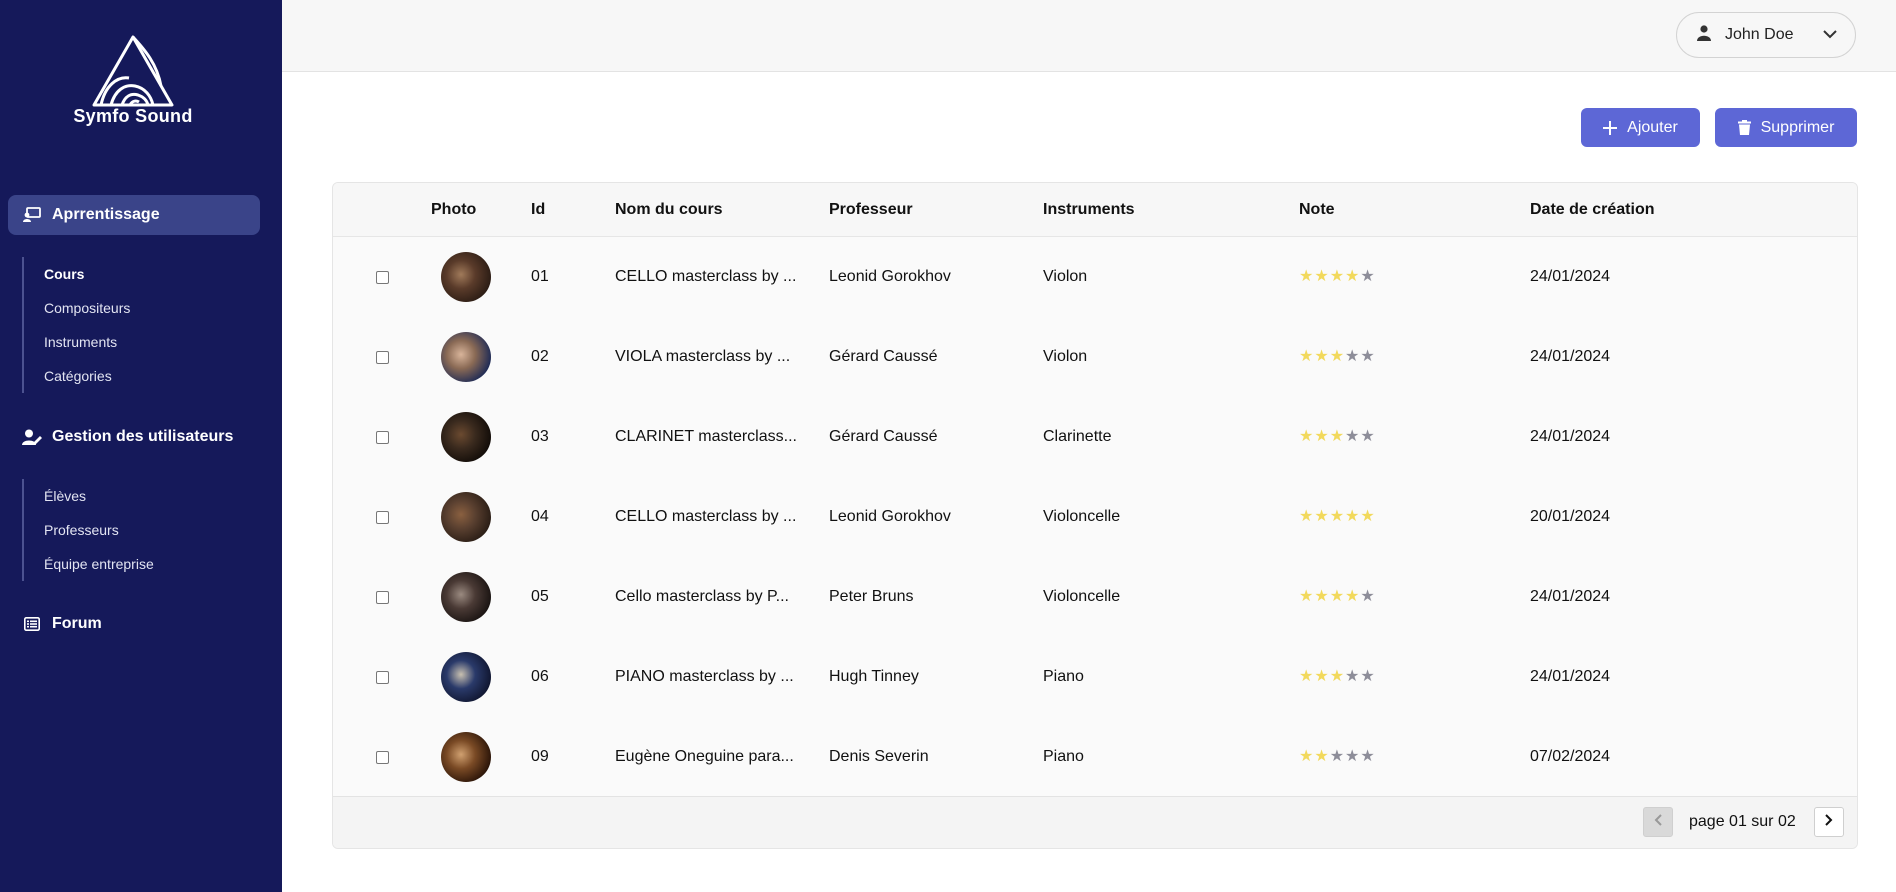 This screenshot has height=892, width=1896. Describe the element at coordinates (87, 376) in the screenshot. I see `sidebar-item-categories: Catégories` at that location.